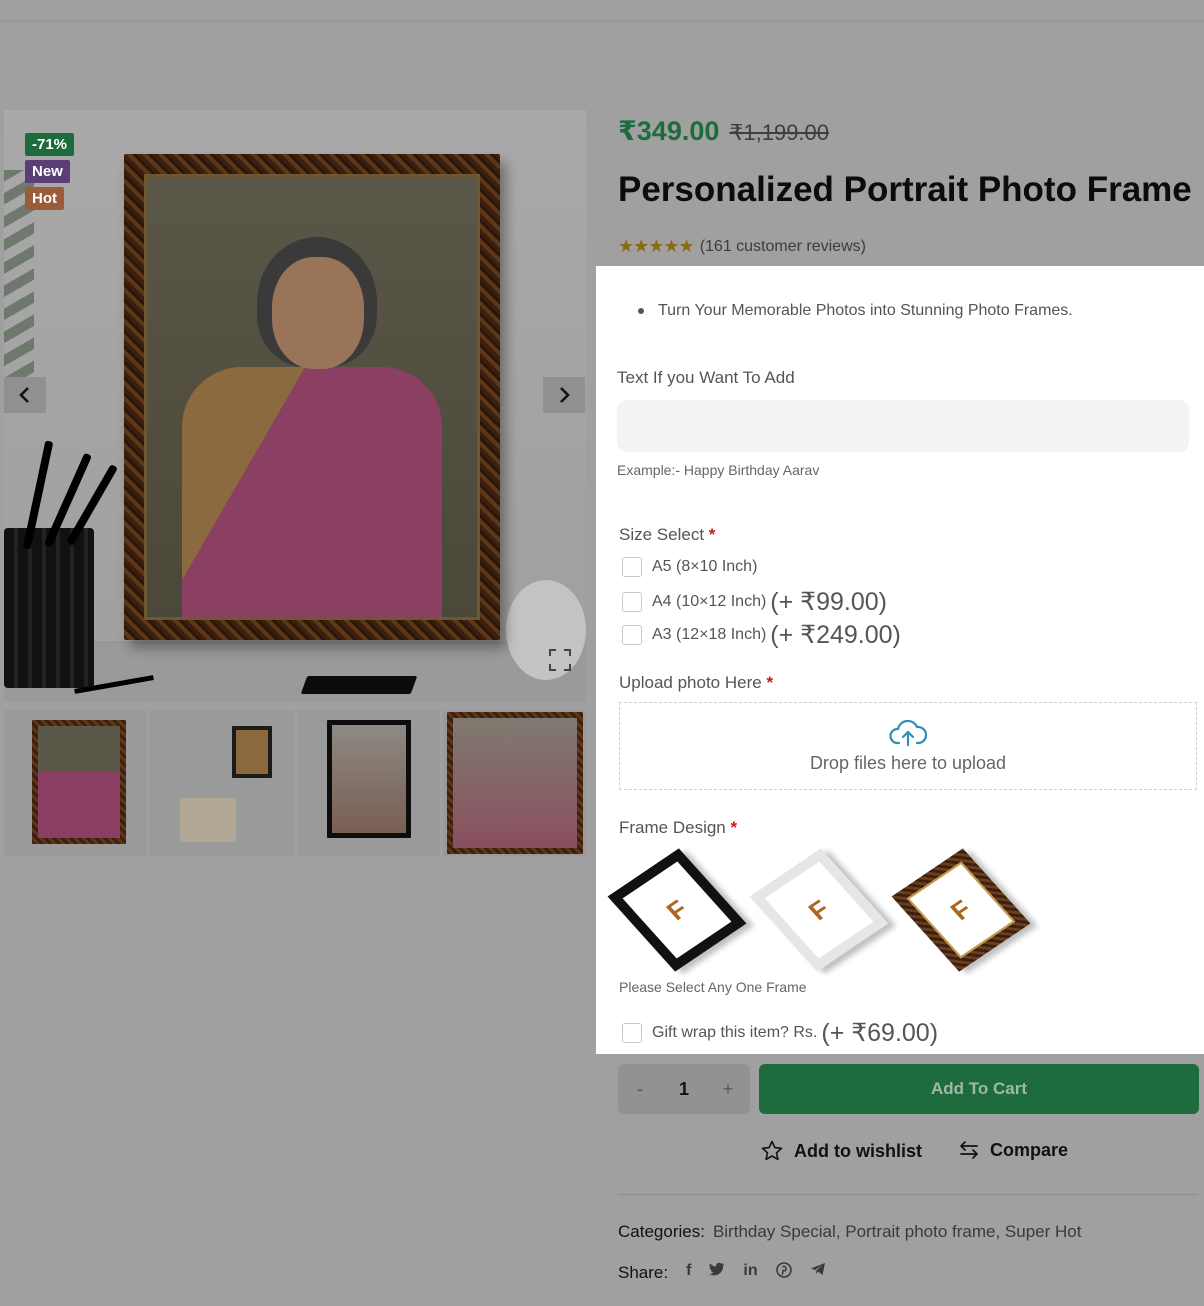  I want to click on size-select-label: Size Select *, so click(667, 535).